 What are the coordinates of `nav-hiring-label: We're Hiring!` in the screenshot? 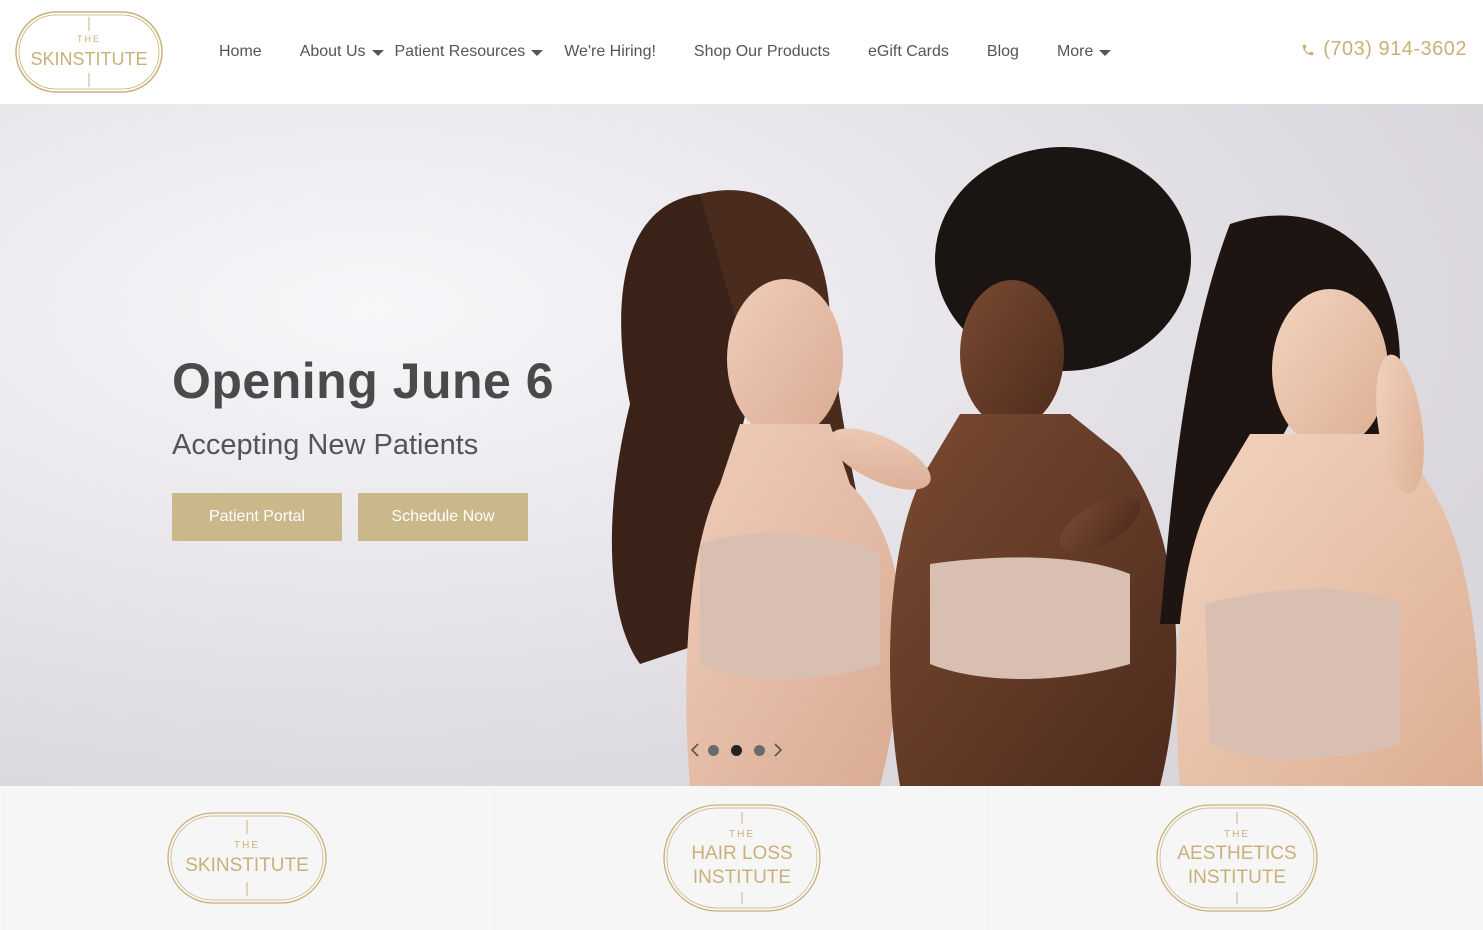 It's located at (610, 51).